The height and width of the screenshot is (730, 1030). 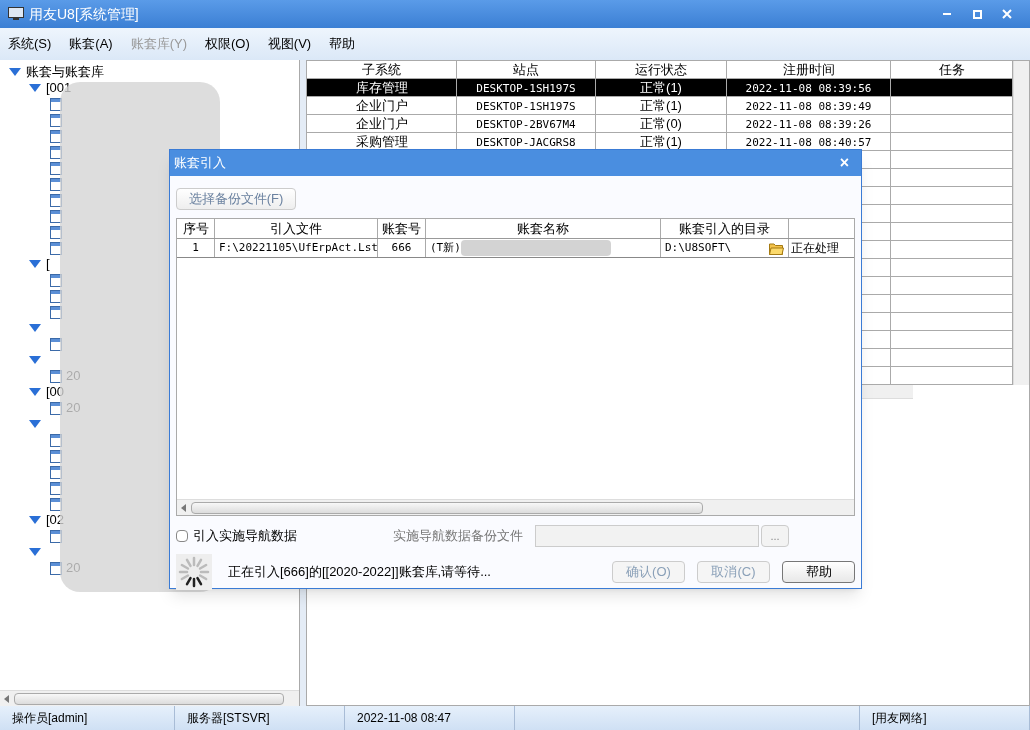 What do you see at coordinates (526, 69) in the screenshot?
I see `column-header: 站点` at bounding box center [526, 69].